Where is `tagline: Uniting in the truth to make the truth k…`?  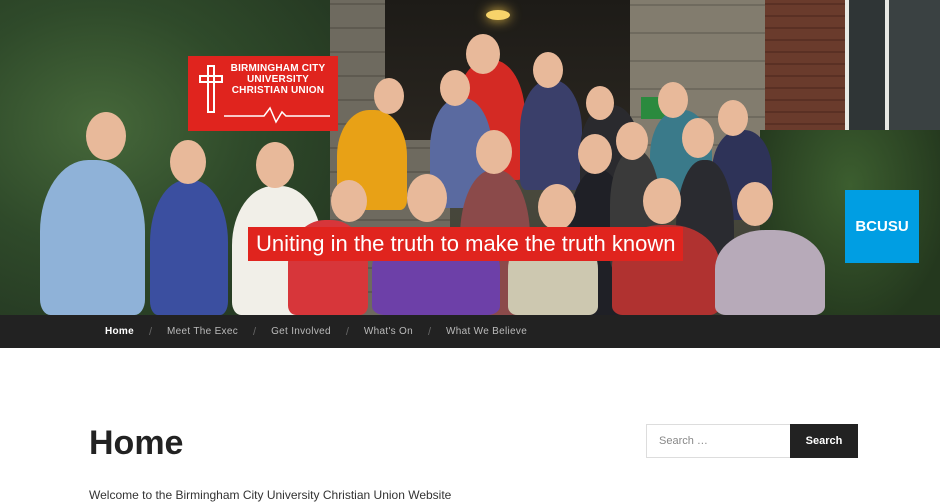 tagline: Uniting in the truth to make the truth k… is located at coordinates (466, 244).